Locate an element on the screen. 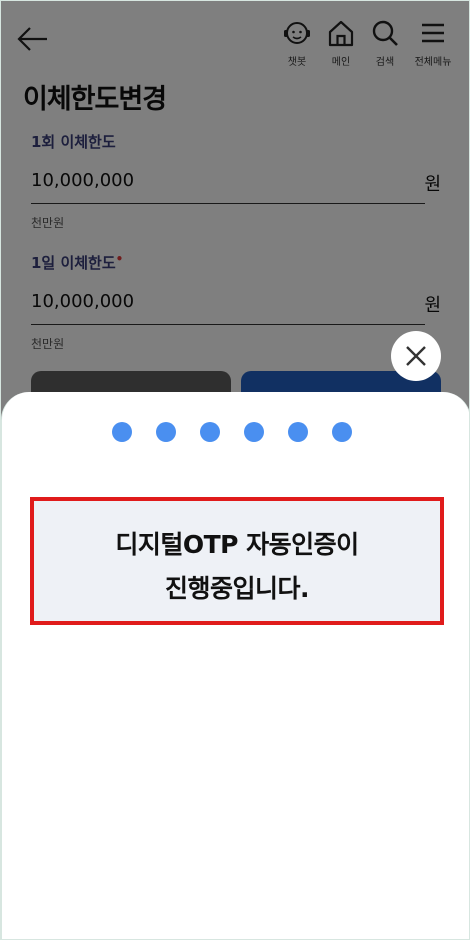 This screenshot has width=470, height=940. close-icon is located at coordinates (416, 356).